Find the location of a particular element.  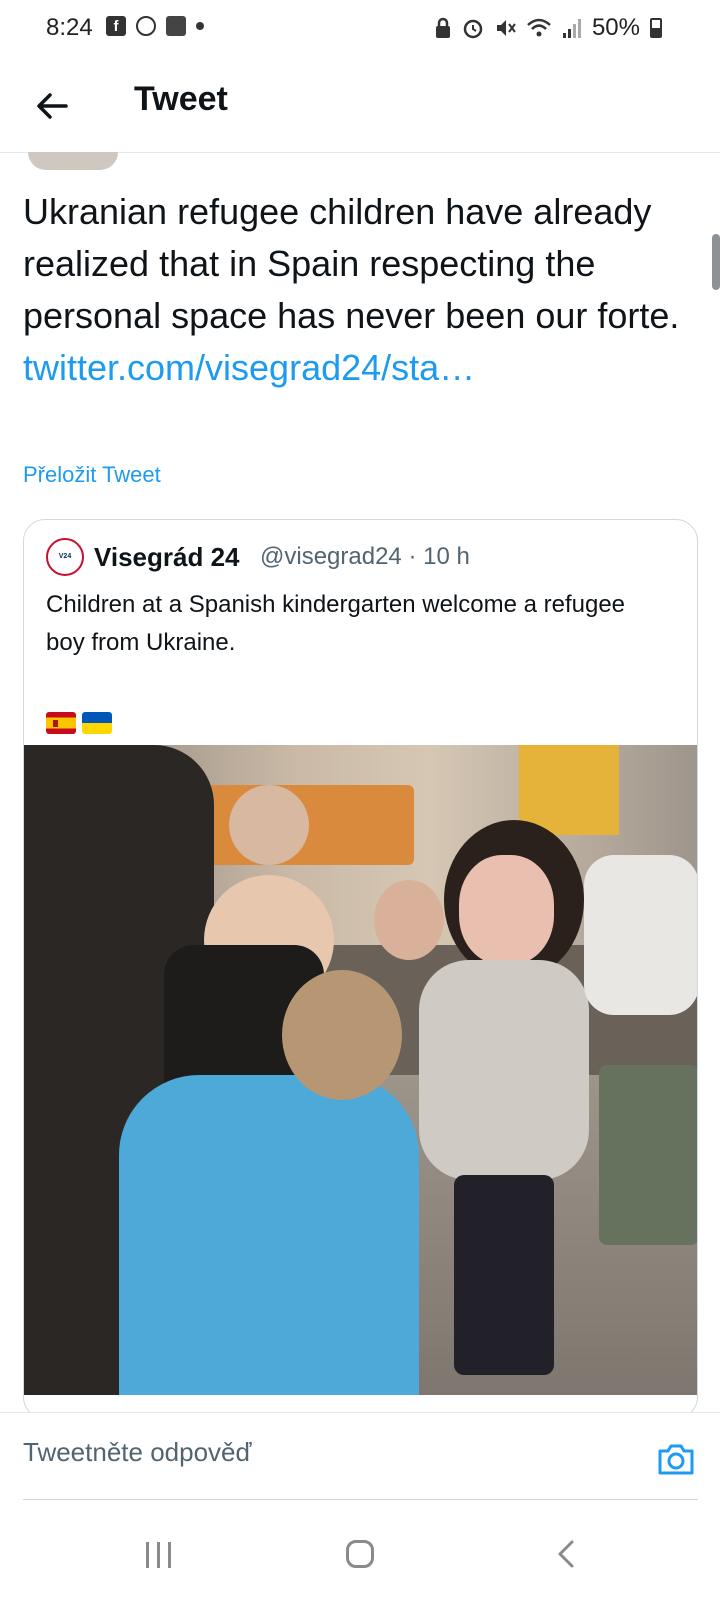

media-girl-face is located at coordinates (506, 910).